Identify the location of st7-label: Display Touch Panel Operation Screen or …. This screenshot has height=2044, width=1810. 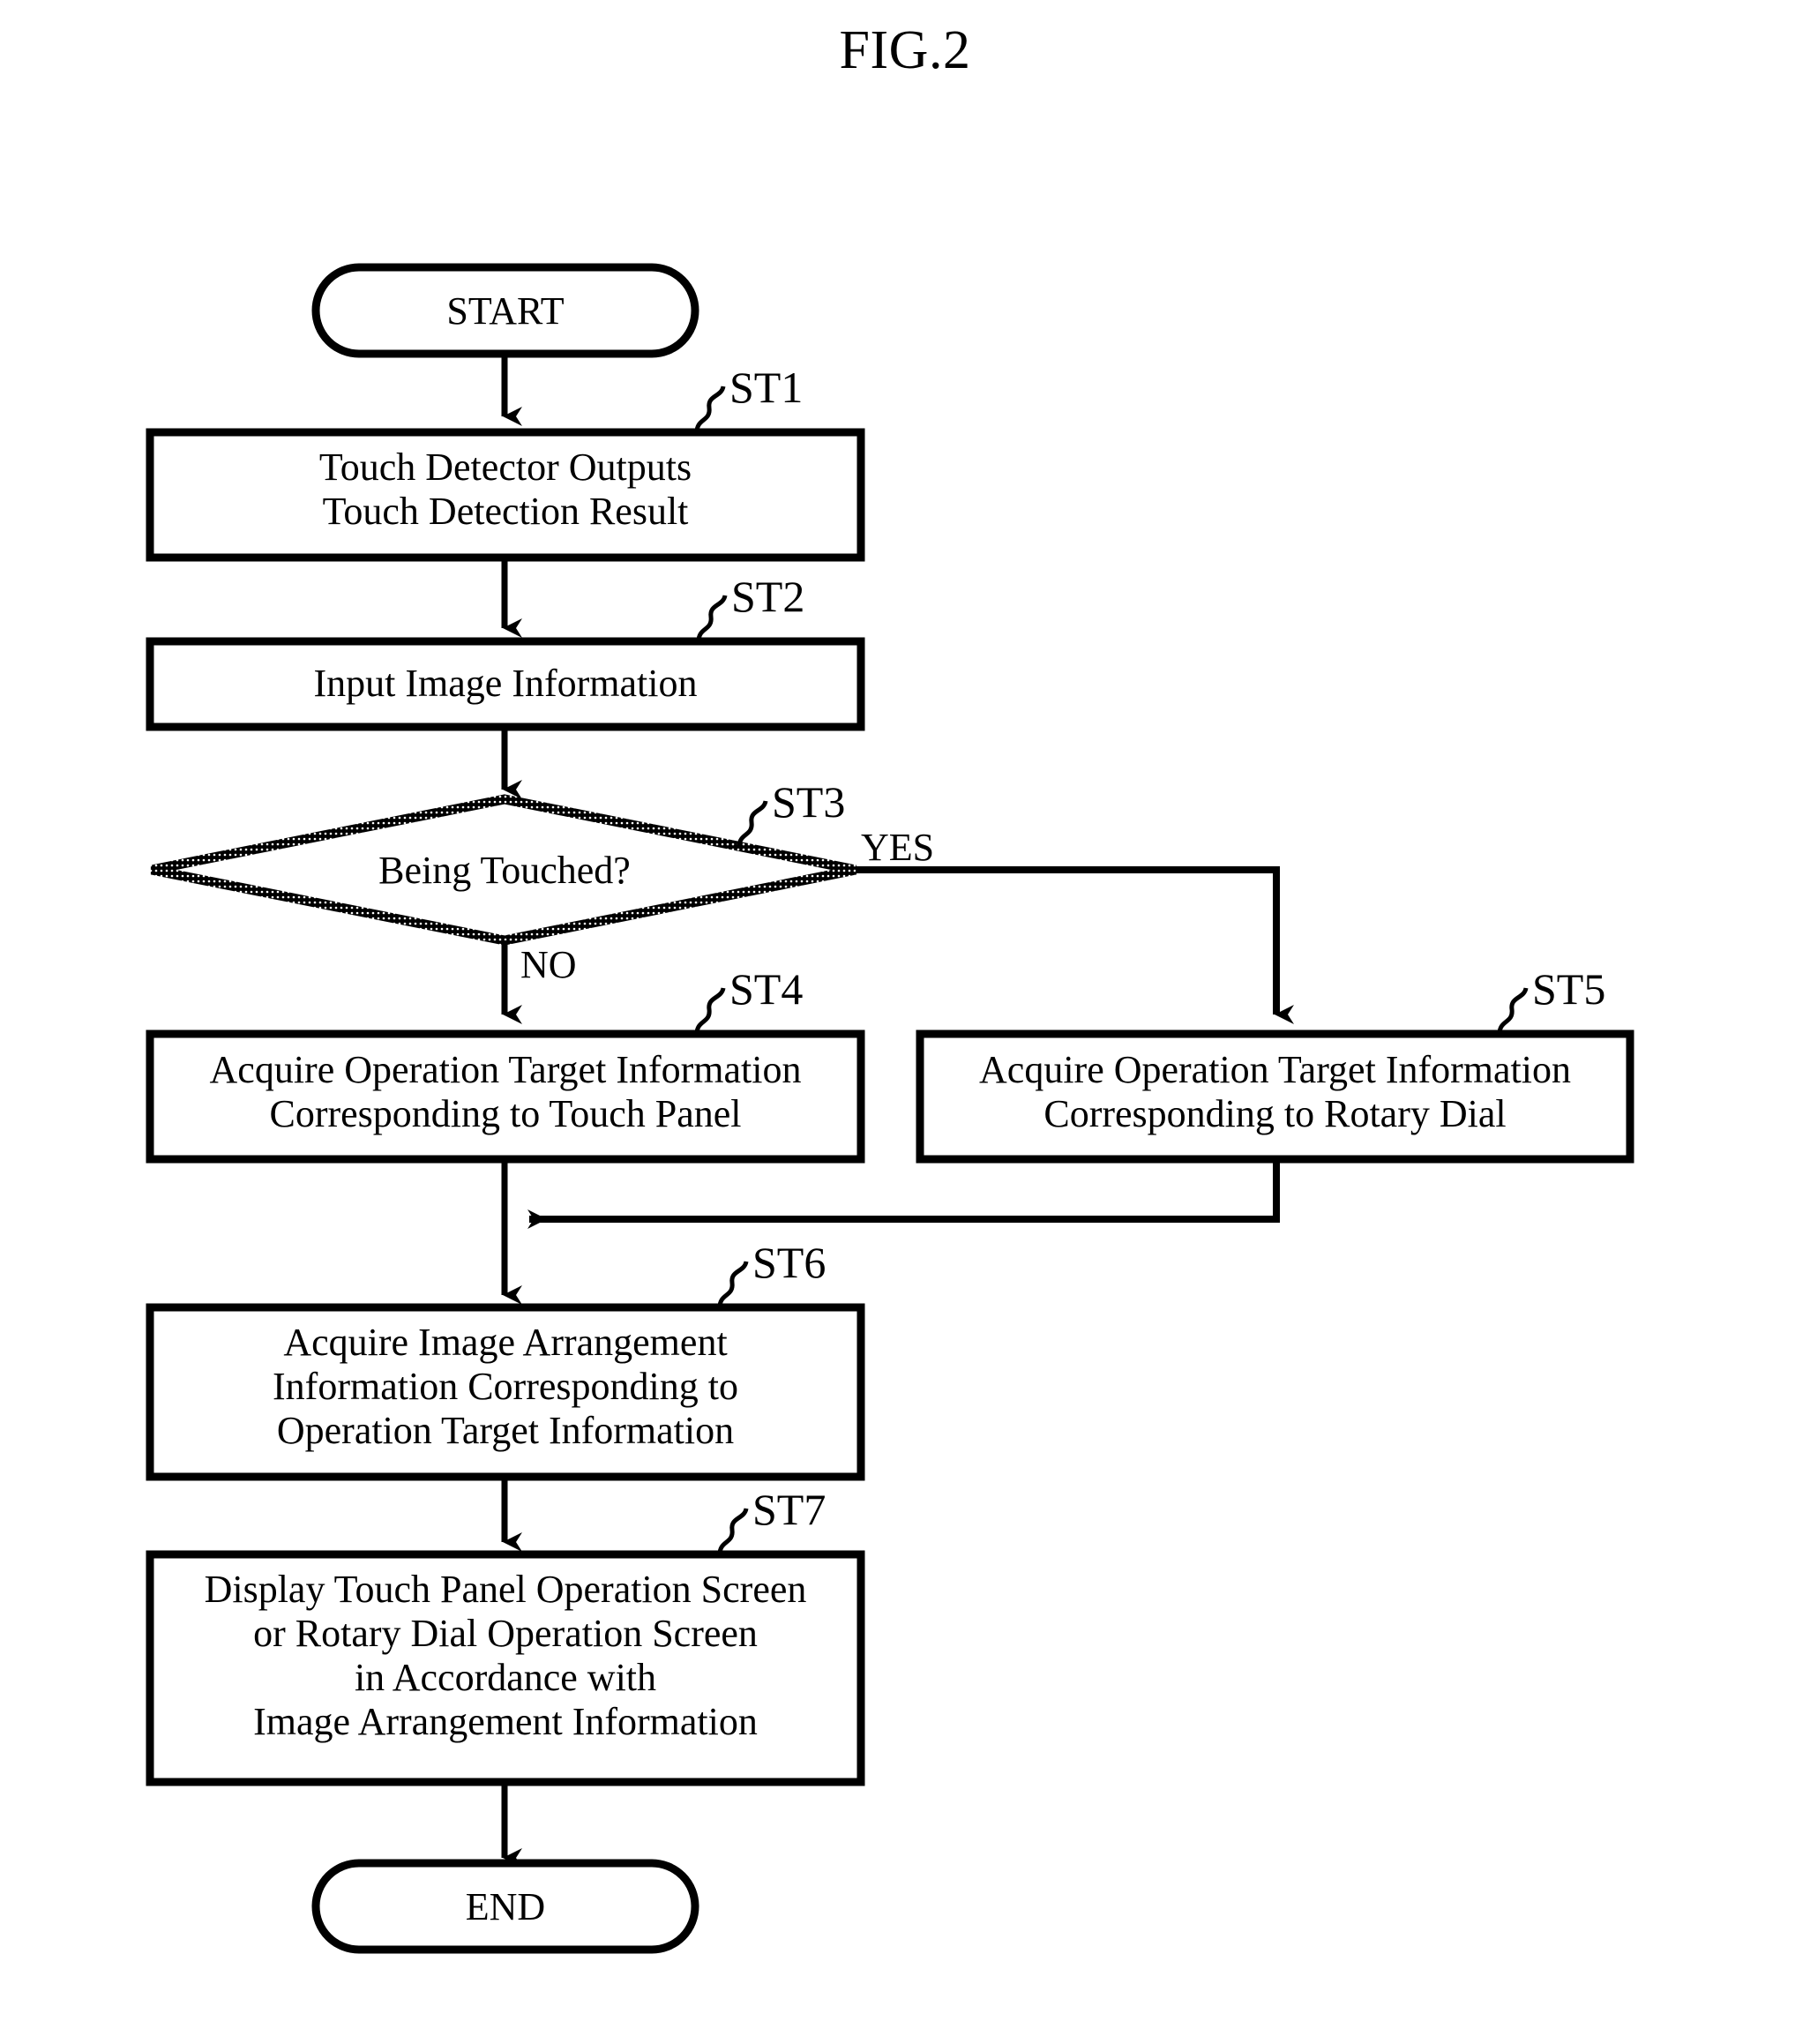
(505, 1656).